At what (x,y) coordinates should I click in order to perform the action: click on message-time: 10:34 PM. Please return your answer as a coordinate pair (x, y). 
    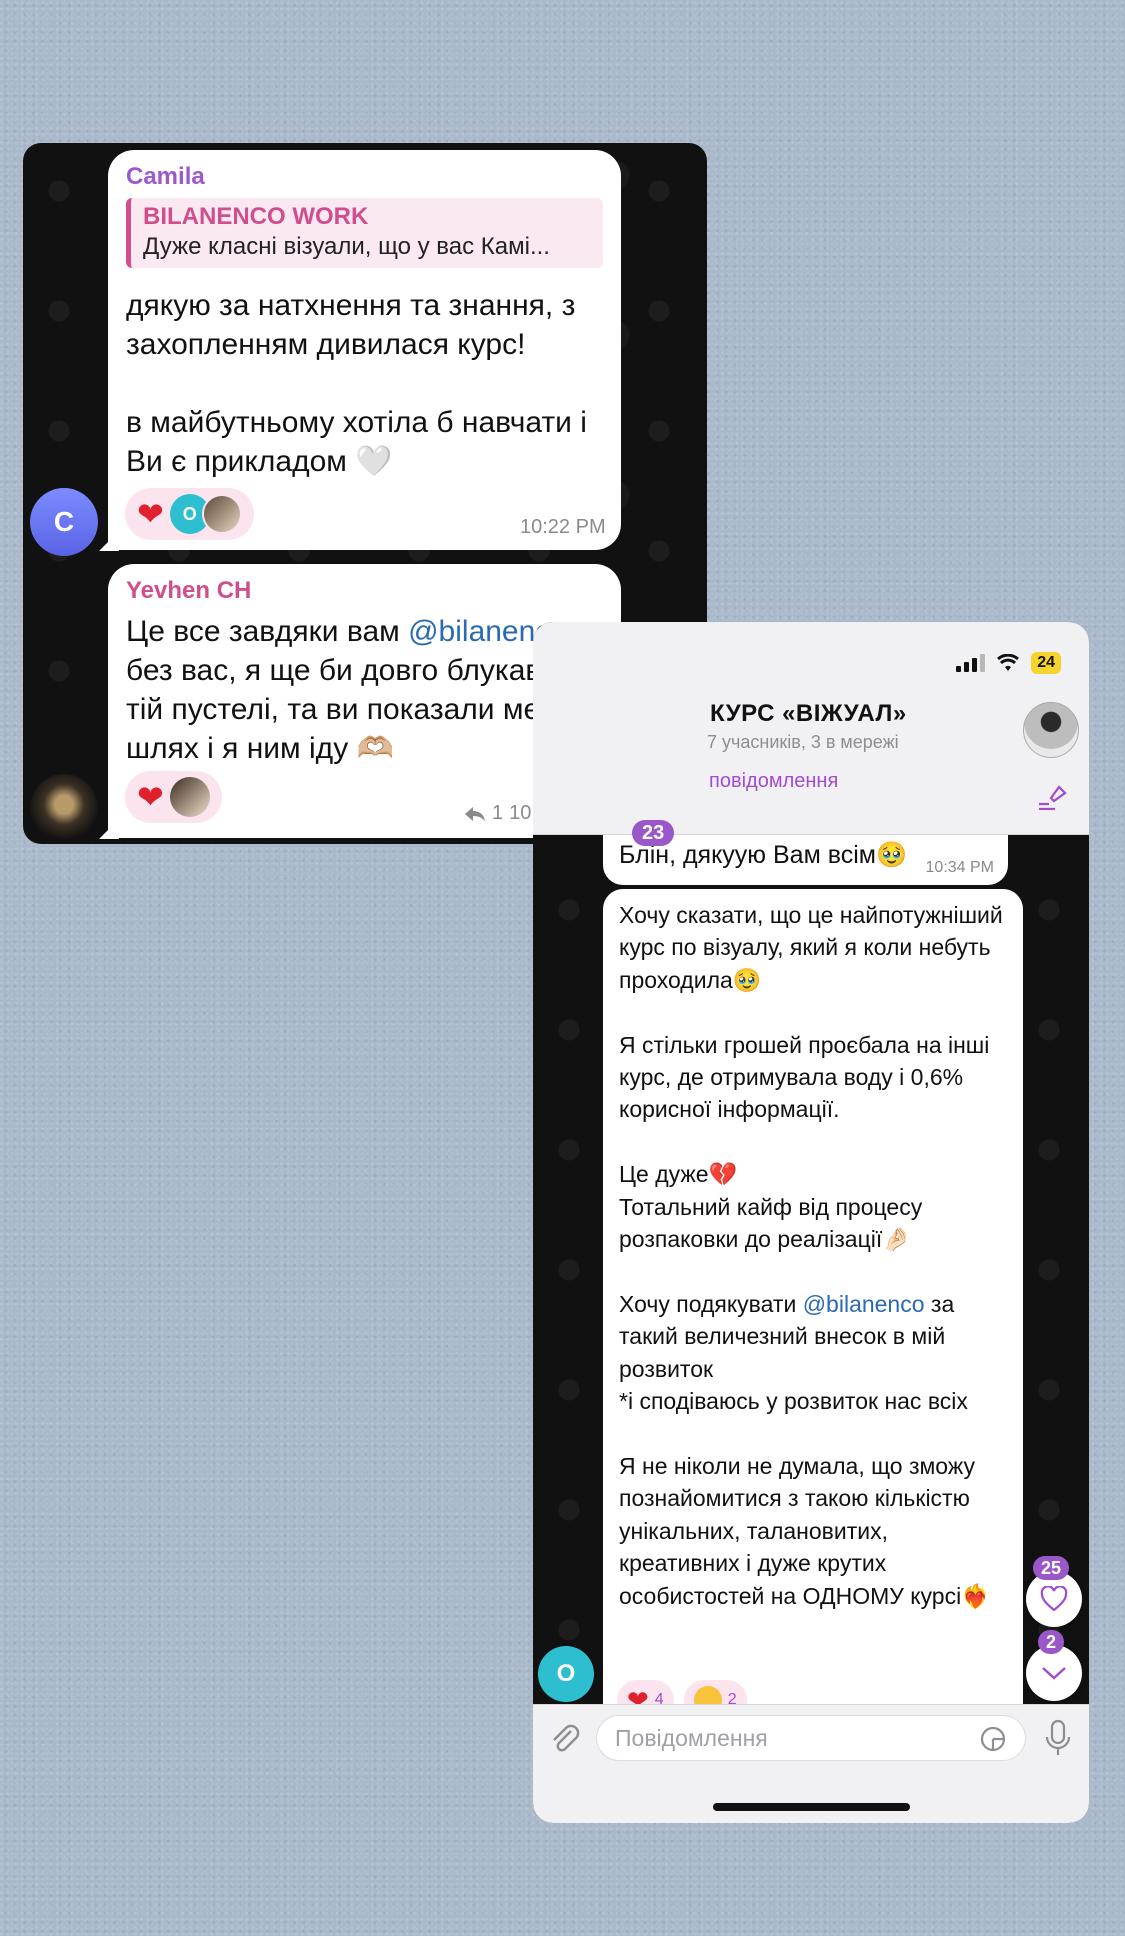
    Looking at the image, I should click on (959, 867).